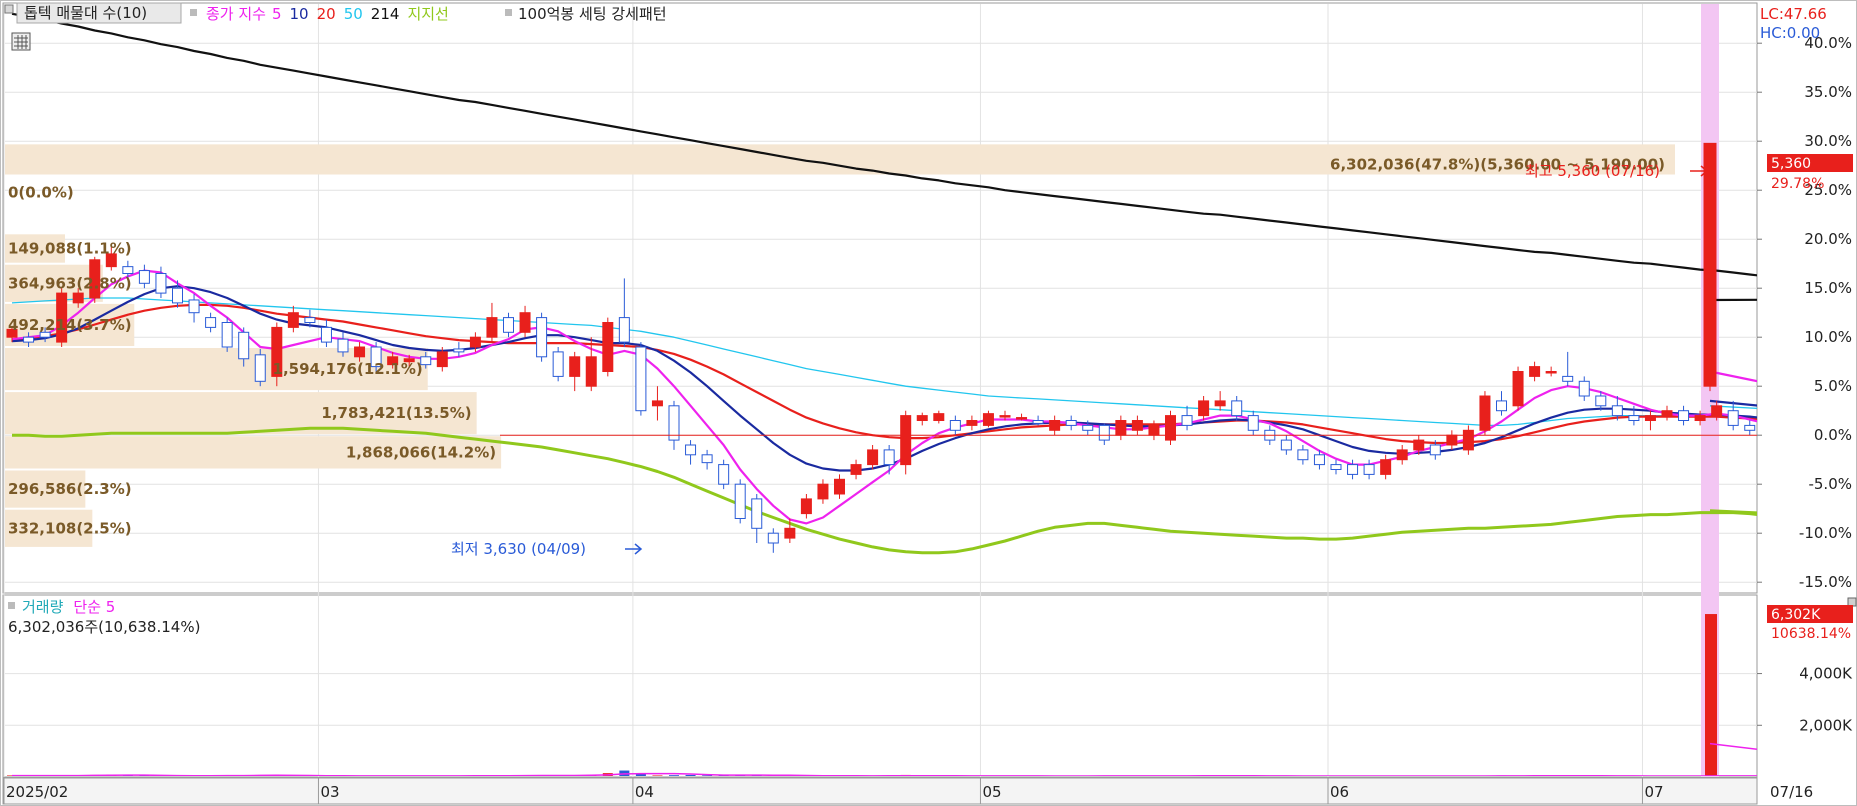 The width and height of the screenshot is (1857, 806). I want to click on last-change: 29.78%, so click(1797, 184).